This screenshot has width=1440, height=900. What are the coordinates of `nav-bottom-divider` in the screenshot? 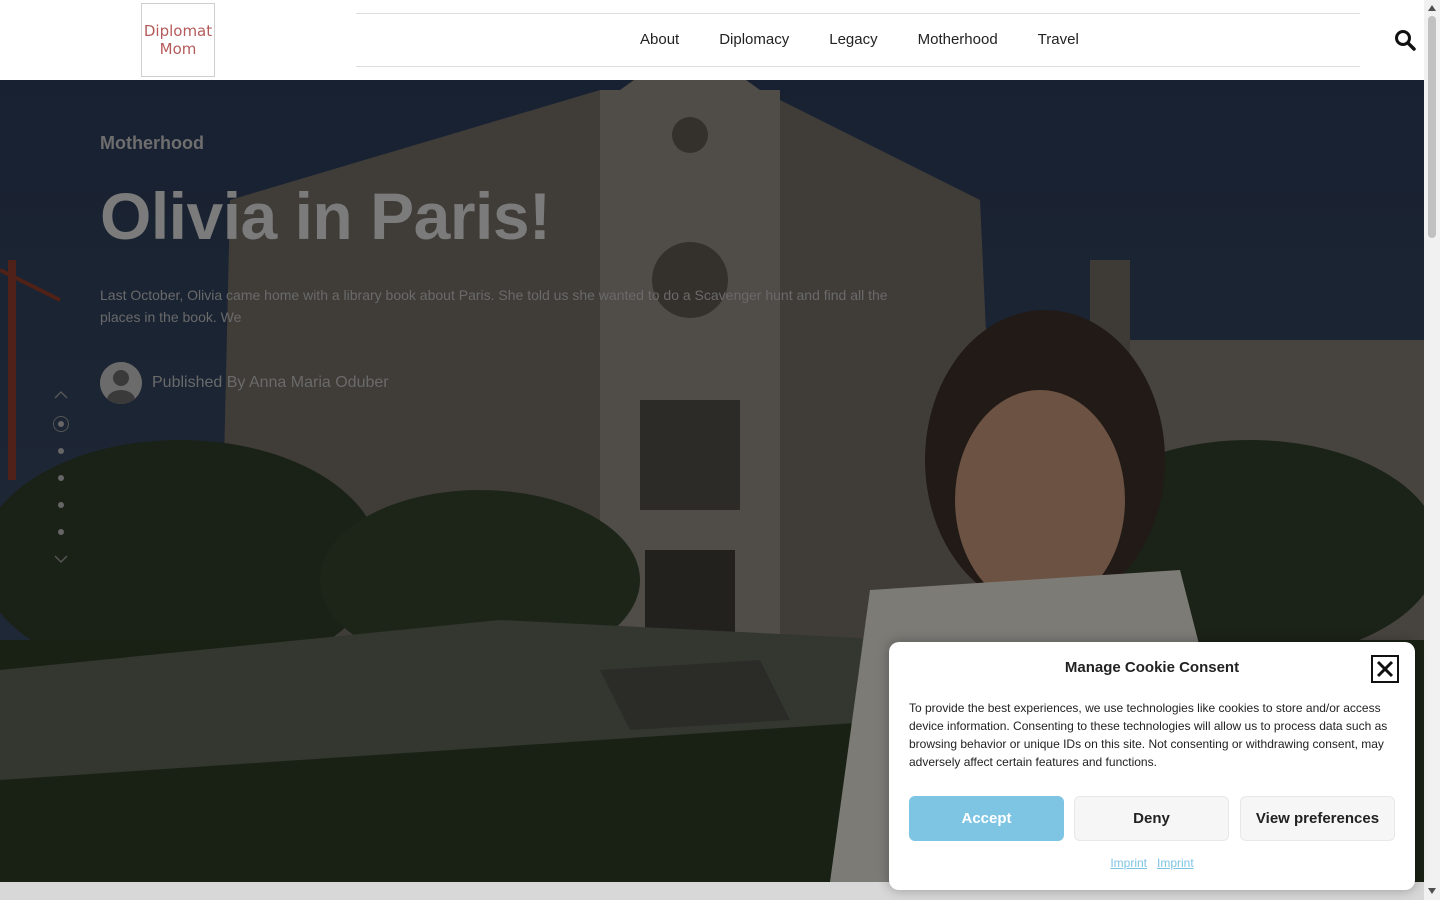 It's located at (858, 66).